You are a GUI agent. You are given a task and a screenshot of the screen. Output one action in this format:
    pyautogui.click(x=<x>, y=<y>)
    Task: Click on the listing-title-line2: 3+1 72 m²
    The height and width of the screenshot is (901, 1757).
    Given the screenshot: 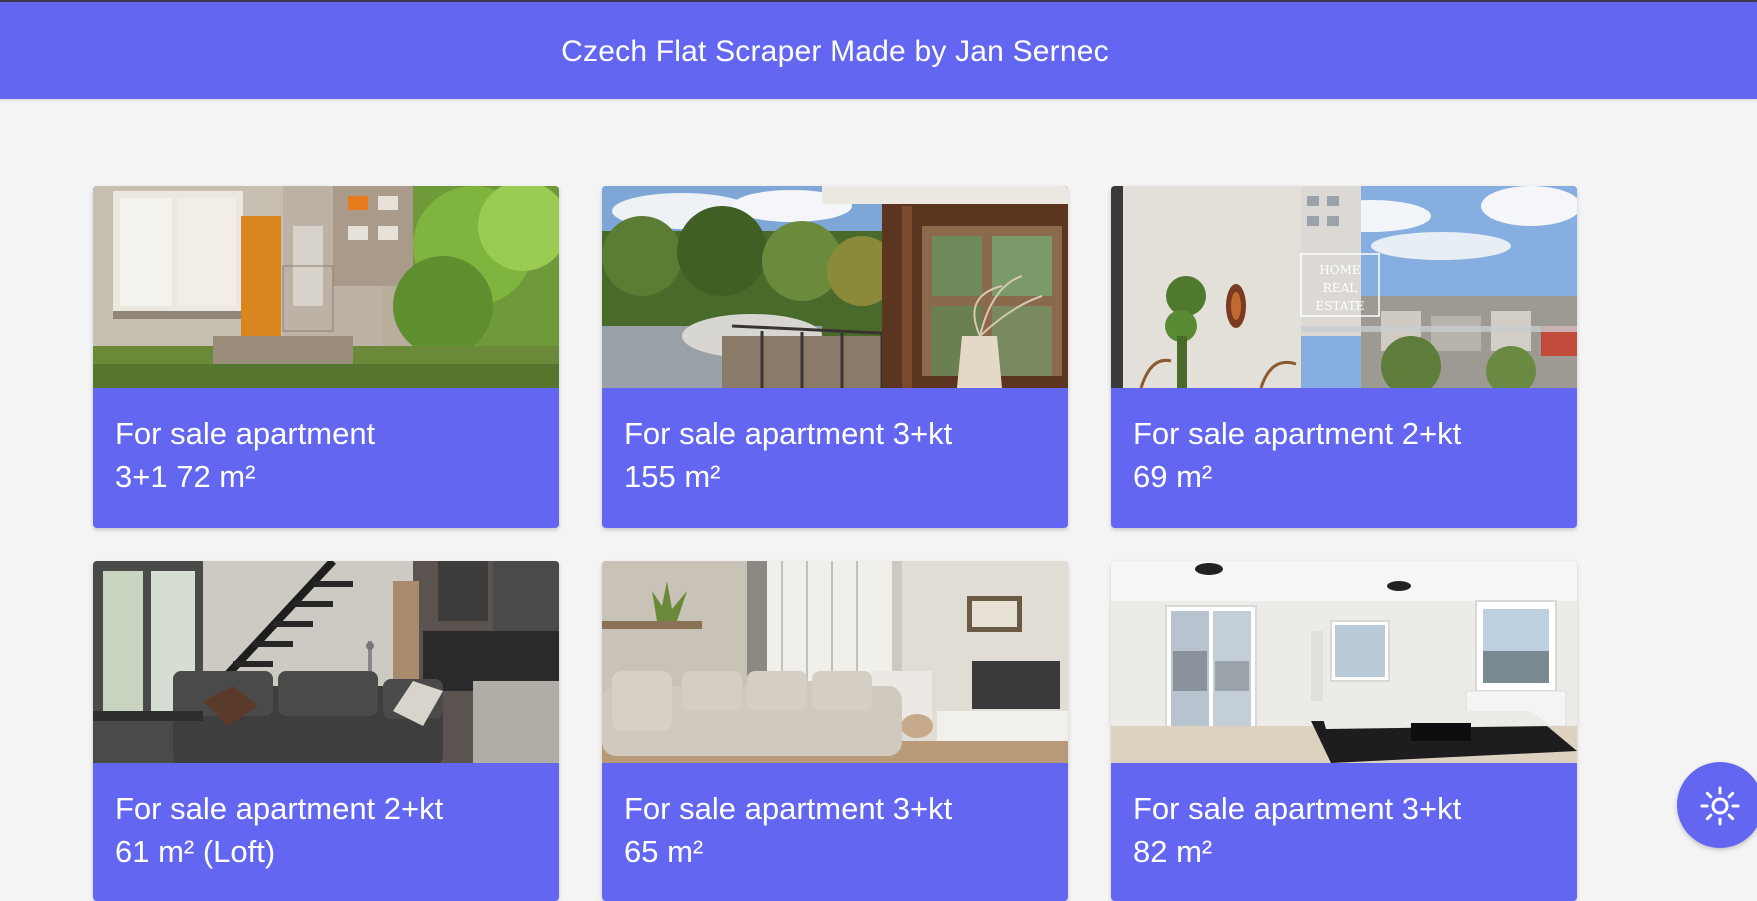 What is the action you would take?
    pyautogui.click(x=185, y=476)
    